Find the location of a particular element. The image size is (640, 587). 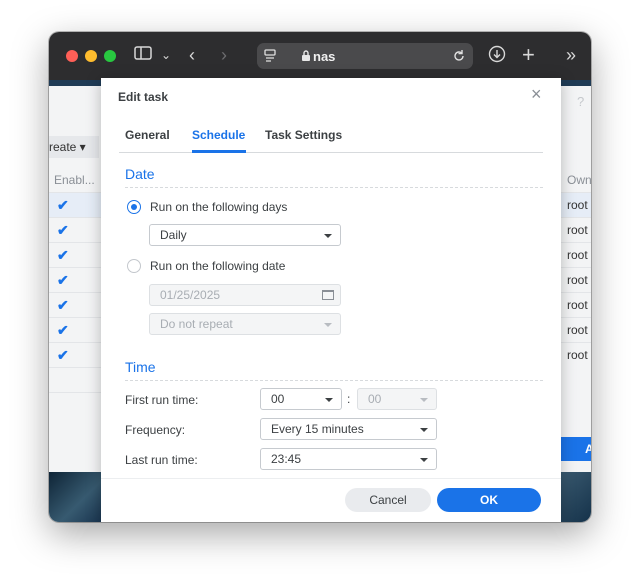

reload-icon is located at coordinates (459, 56).